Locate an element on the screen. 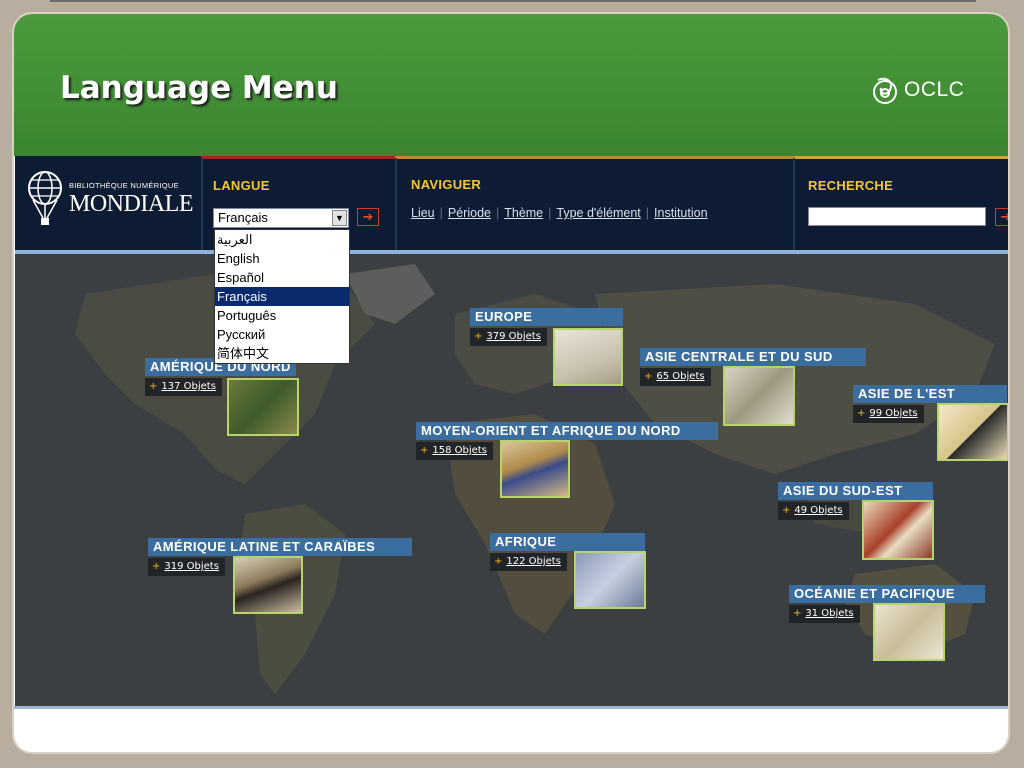 This screenshot has width=1024, height=768. search-go-button: ➔ is located at coordinates (1001, 217).